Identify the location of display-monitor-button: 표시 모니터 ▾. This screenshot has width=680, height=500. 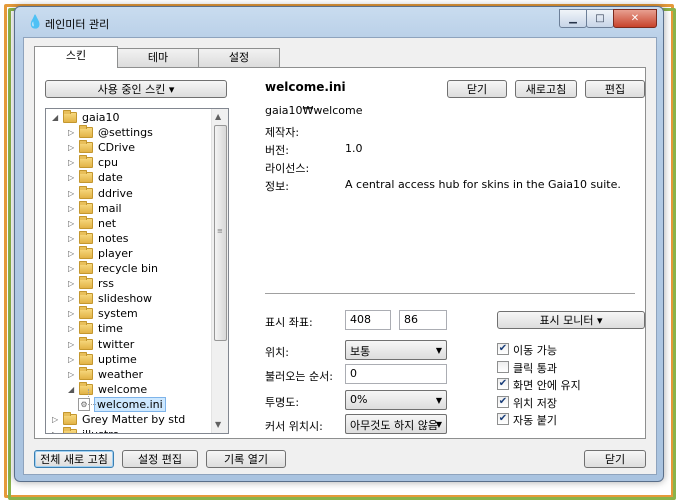
(571, 320).